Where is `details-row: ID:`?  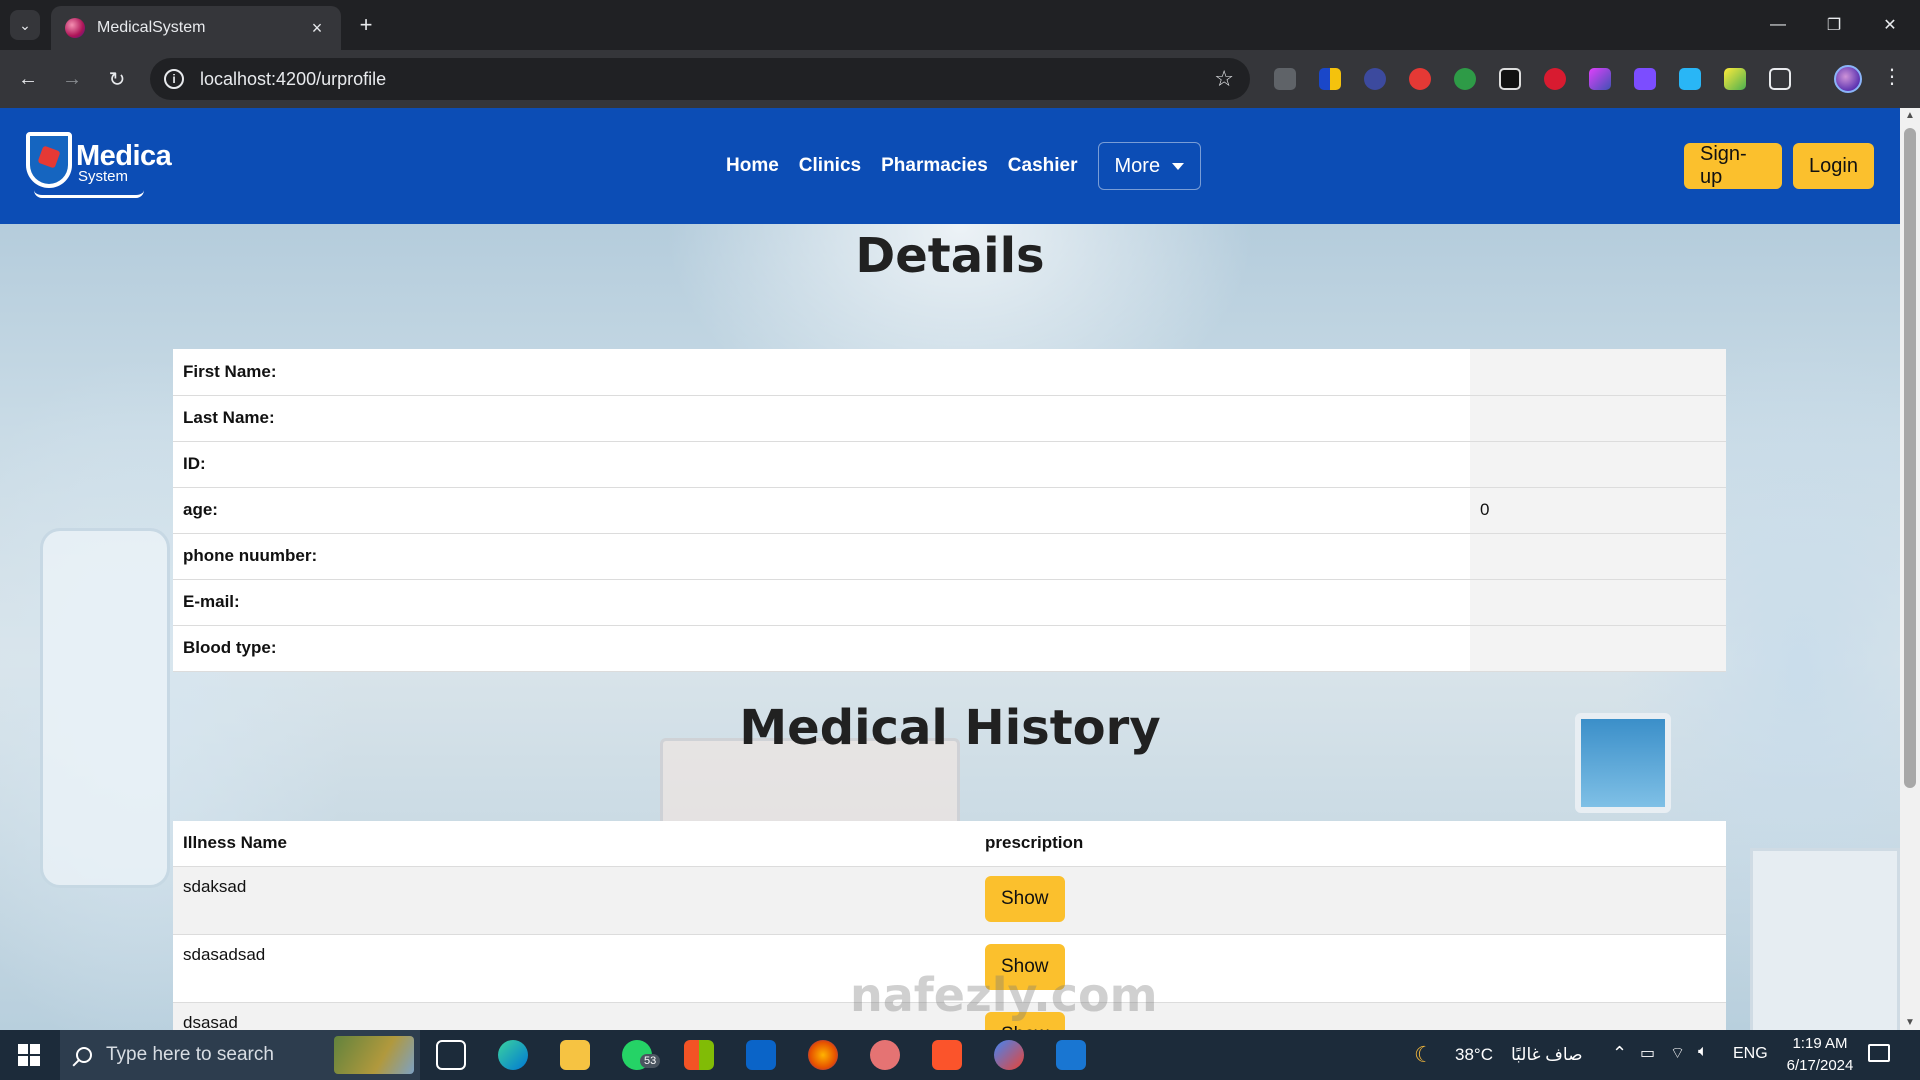 details-row: ID: is located at coordinates (949, 464).